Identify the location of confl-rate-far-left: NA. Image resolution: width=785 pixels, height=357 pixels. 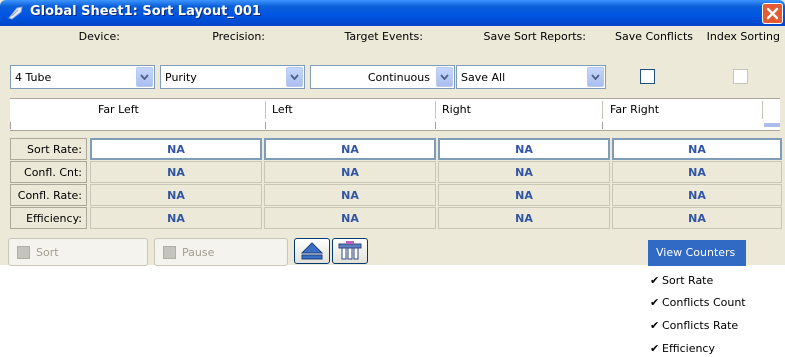
(176, 195).